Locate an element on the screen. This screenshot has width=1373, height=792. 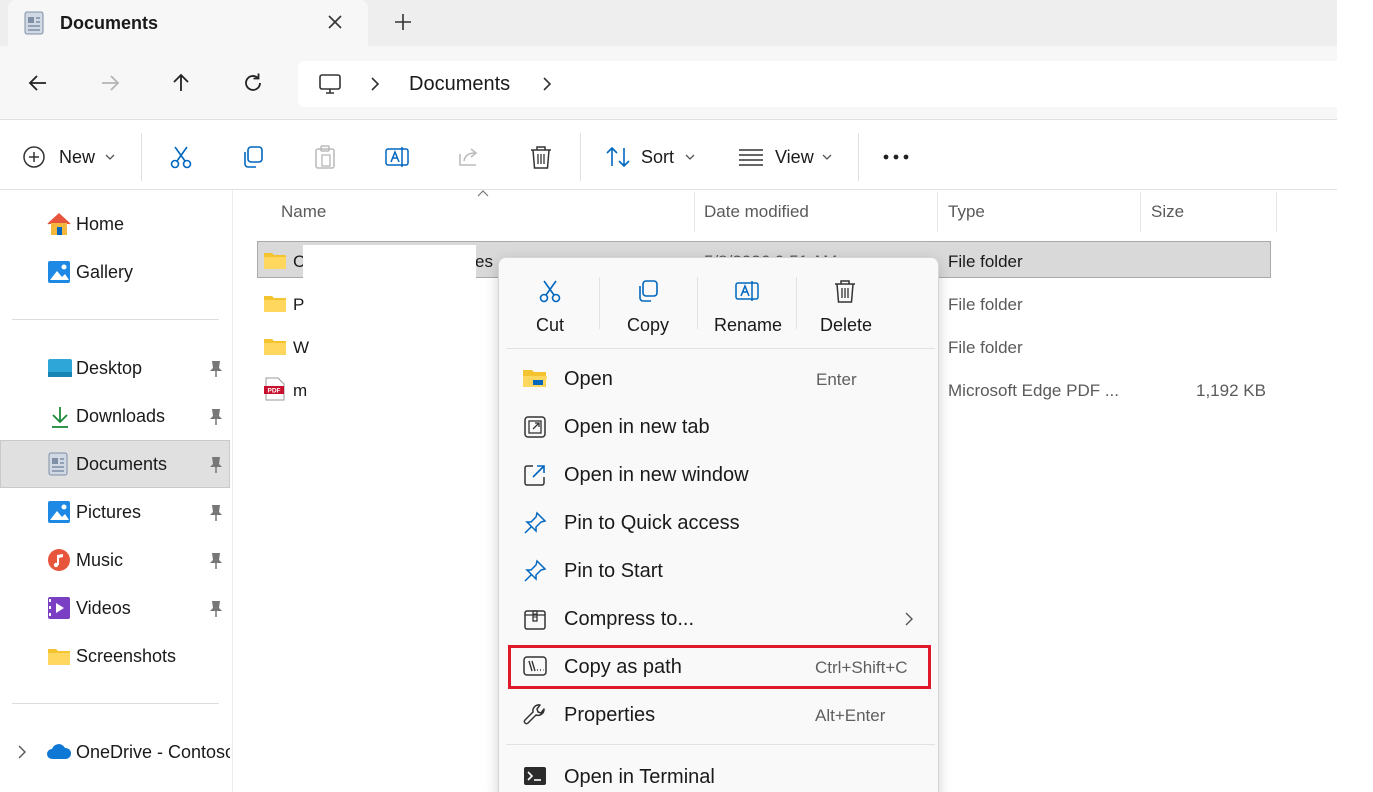
breadcrumb-documents: Documents is located at coordinates (459, 84).